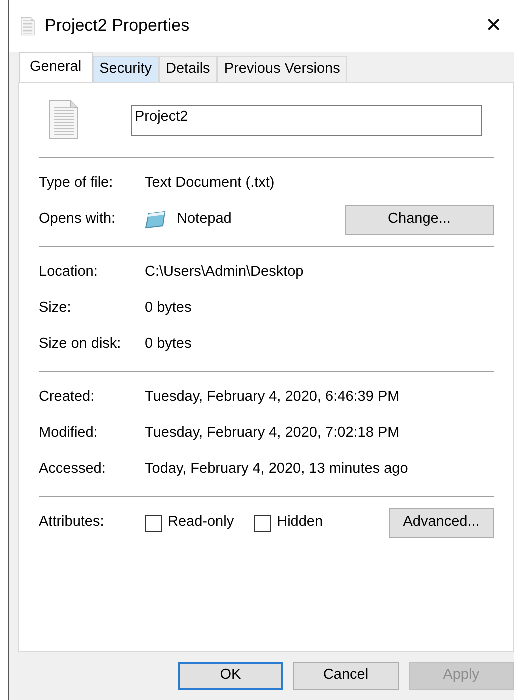 This screenshot has height=700, width=514. What do you see at coordinates (346, 676) in the screenshot?
I see `dialog-button: Cancel` at bounding box center [346, 676].